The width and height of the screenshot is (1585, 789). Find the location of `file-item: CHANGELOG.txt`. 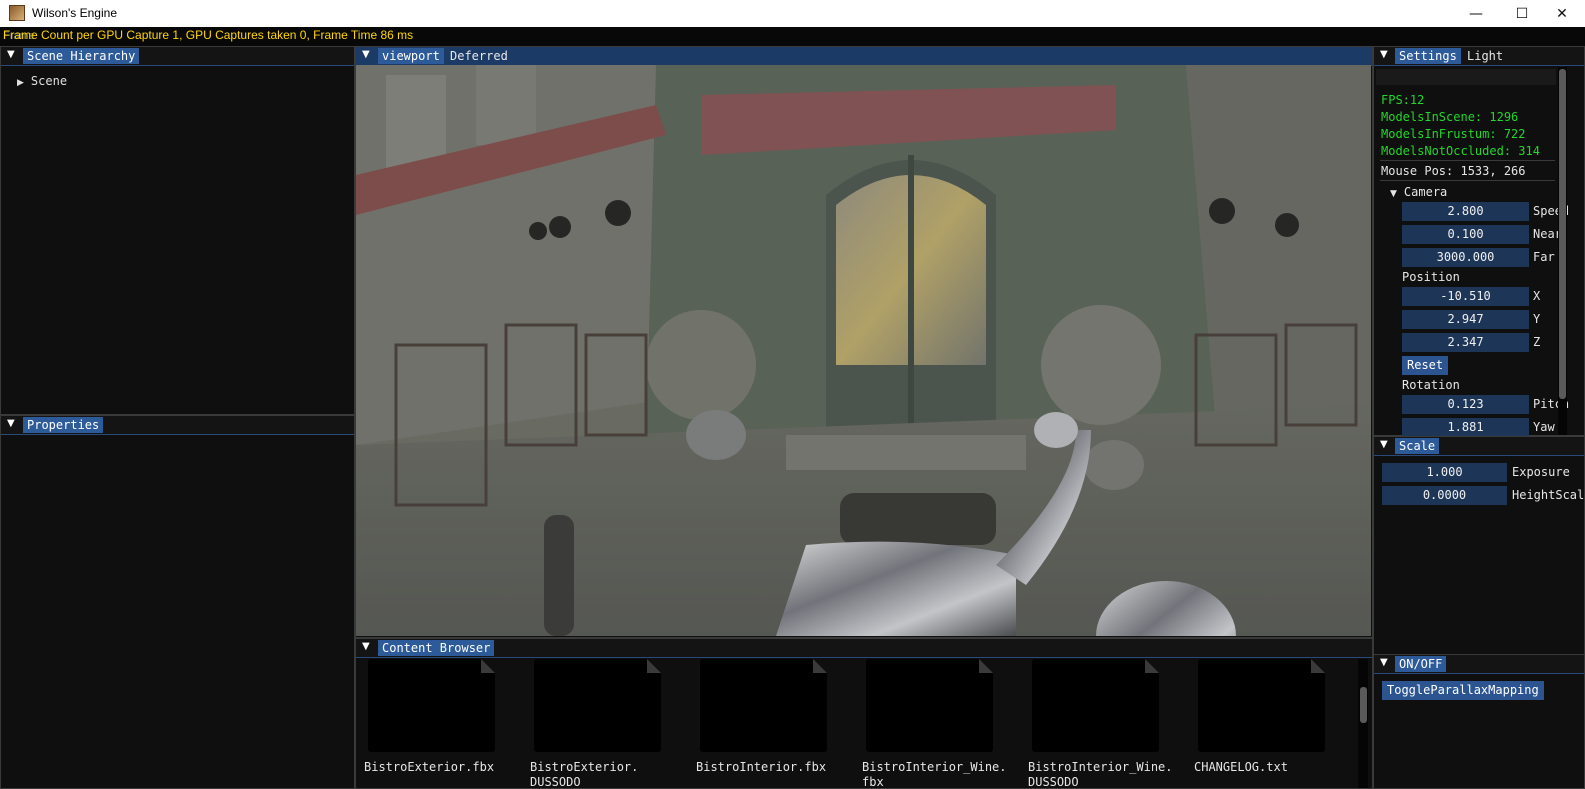

file-item: CHANGELOG.txt is located at coordinates (1270, 723).